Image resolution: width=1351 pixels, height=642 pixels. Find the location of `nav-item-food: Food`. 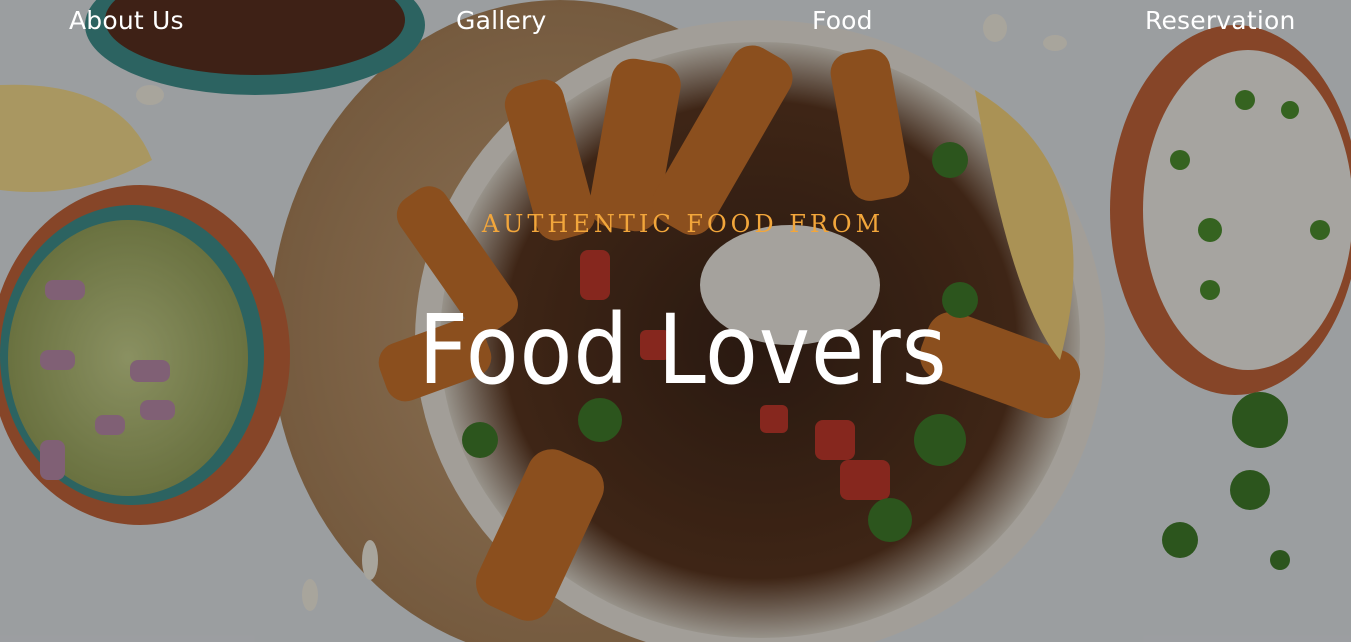

nav-item-food: Food is located at coordinates (842, 20).